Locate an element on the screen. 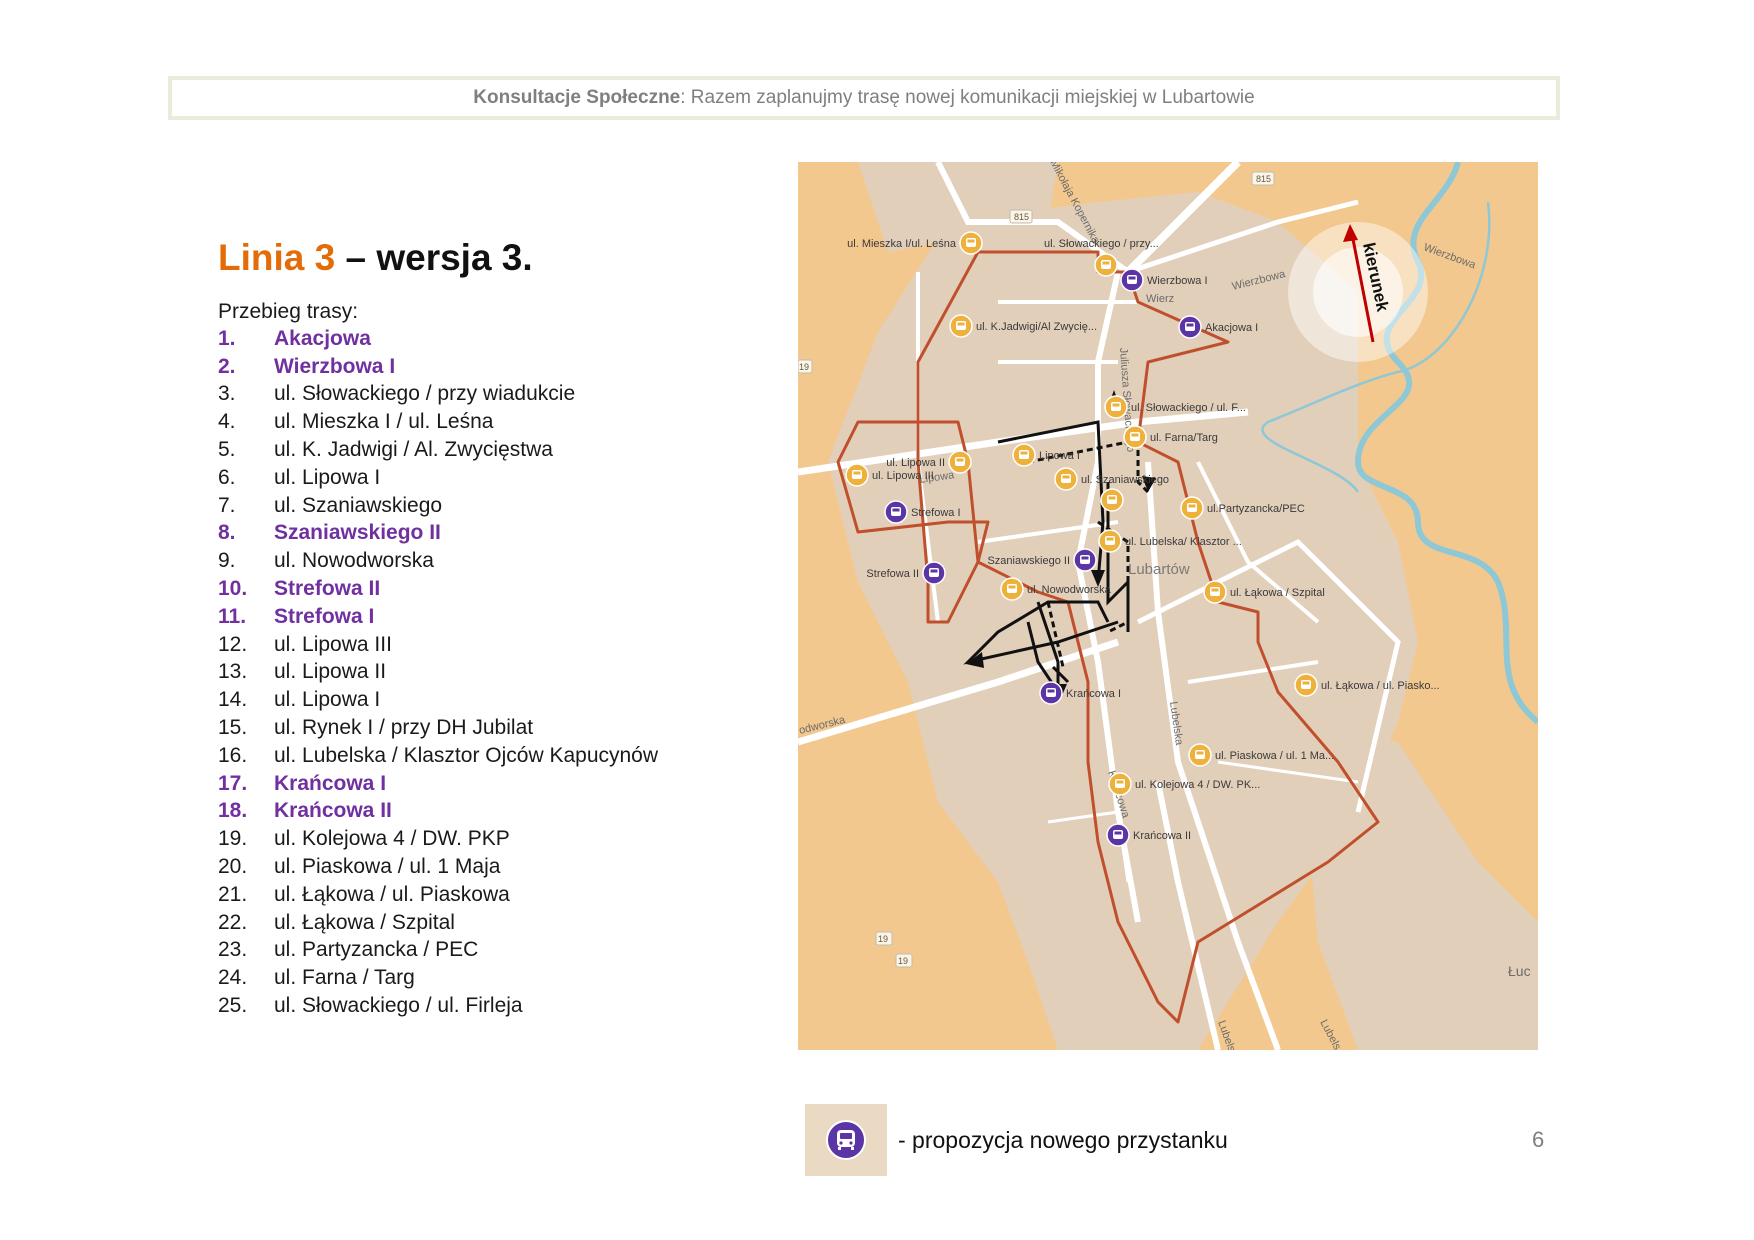 Image resolution: width=1754 pixels, height=1240 pixels. route-stop-number: 19. is located at coordinates (233, 839).